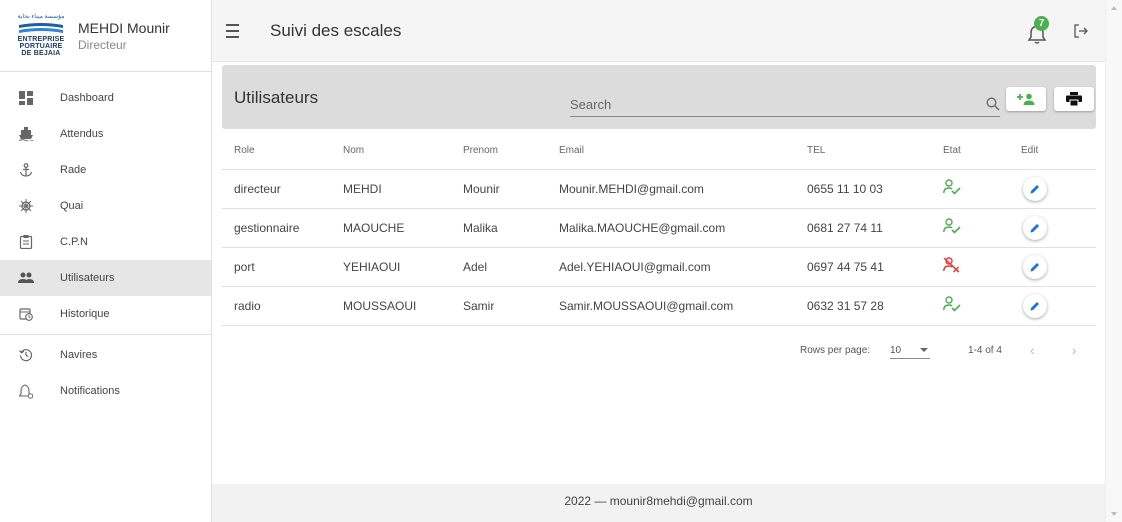 Image resolution: width=1122 pixels, height=522 pixels. What do you see at coordinates (276, 306) in the screenshot?
I see `cell-role: radio` at bounding box center [276, 306].